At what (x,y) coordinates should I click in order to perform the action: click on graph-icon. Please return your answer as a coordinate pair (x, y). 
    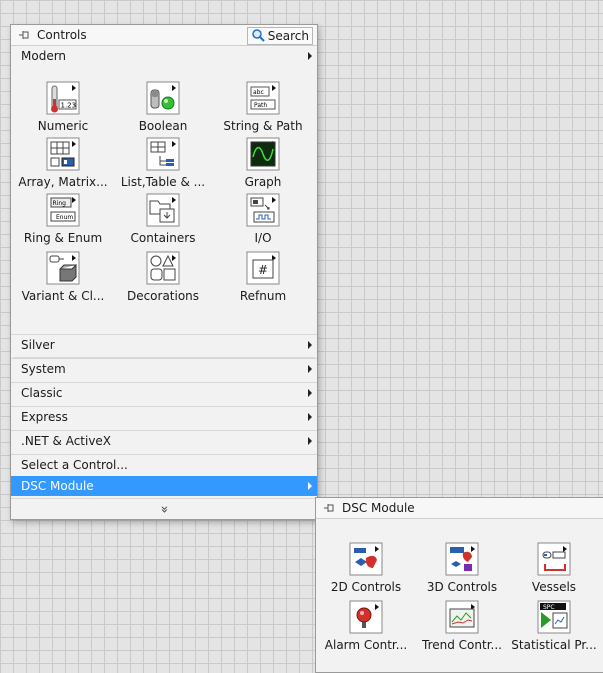
    Looking at the image, I should click on (263, 154).